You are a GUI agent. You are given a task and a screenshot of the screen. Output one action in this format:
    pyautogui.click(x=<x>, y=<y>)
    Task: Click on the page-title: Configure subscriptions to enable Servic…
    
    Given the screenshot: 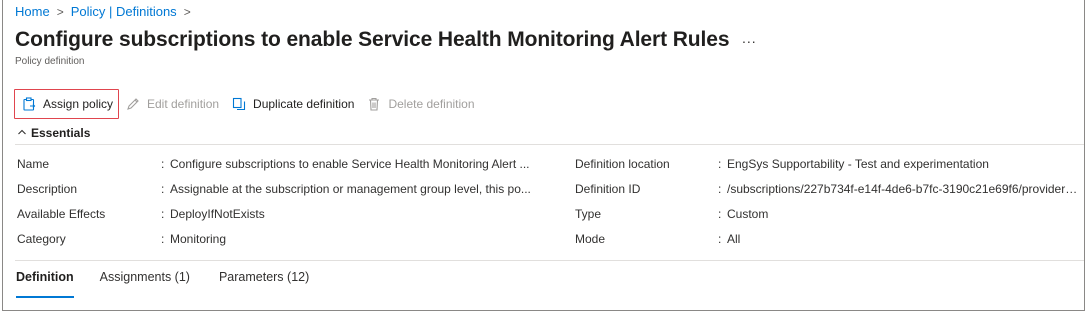 What is the action you would take?
    pyautogui.click(x=372, y=39)
    